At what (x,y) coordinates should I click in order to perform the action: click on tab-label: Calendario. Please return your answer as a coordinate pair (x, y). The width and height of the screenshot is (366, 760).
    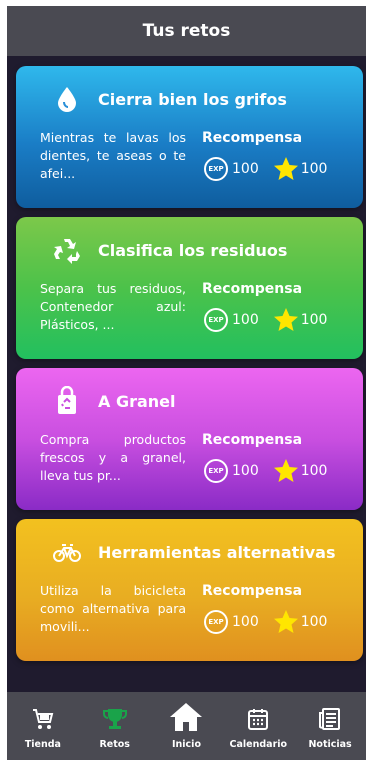
    Looking at the image, I should click on (258, 744).